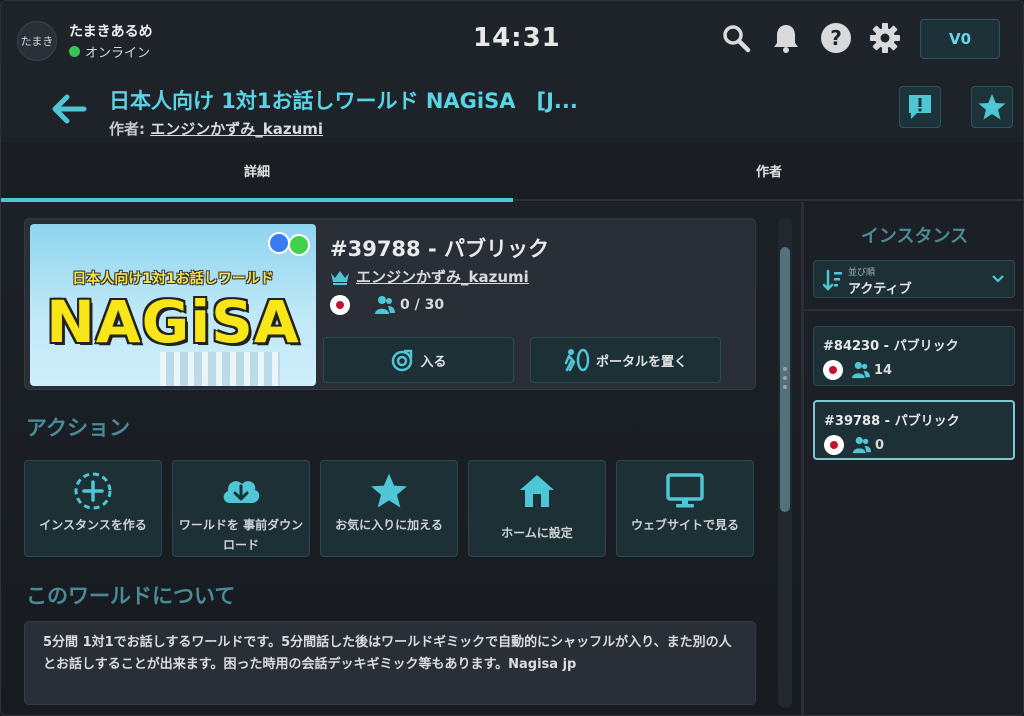 This screenshot has width=1024, height=716. I want to click on set-home-button: ホームに設定, so click(537, 508).